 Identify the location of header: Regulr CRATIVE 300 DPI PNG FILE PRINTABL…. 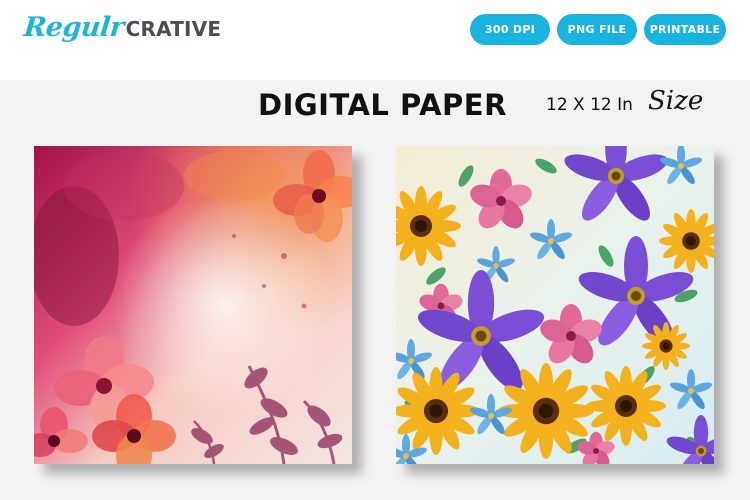
(375, 31).